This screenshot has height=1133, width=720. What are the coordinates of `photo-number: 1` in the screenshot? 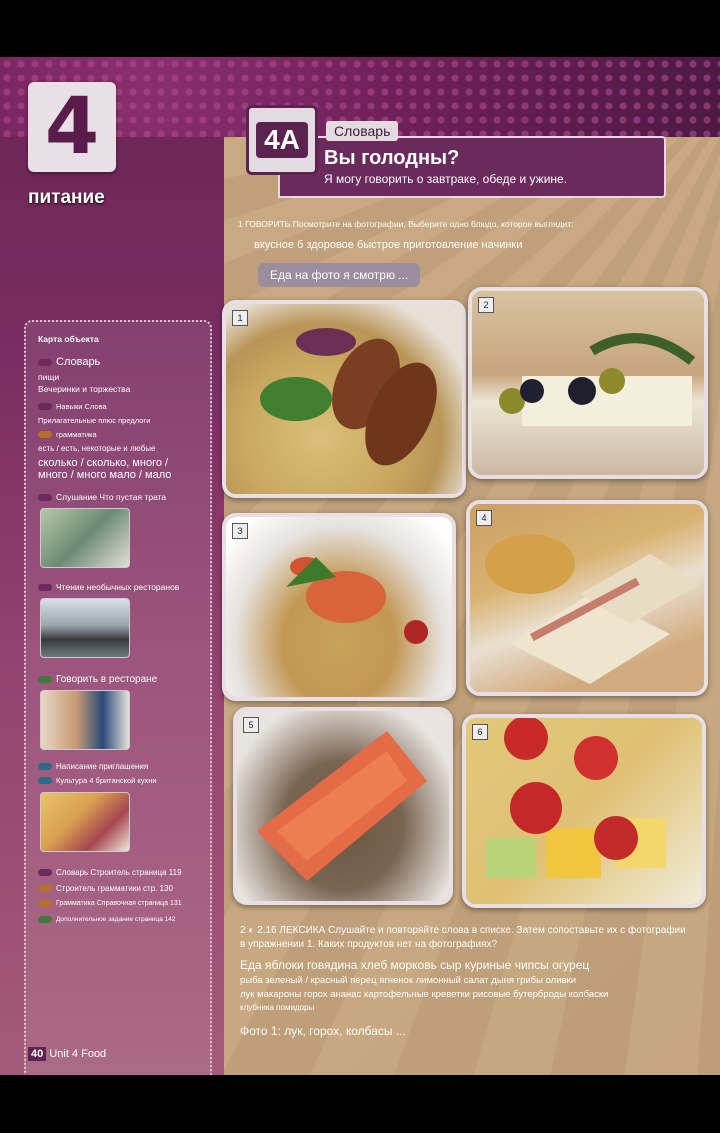 It's located at (240, 318).